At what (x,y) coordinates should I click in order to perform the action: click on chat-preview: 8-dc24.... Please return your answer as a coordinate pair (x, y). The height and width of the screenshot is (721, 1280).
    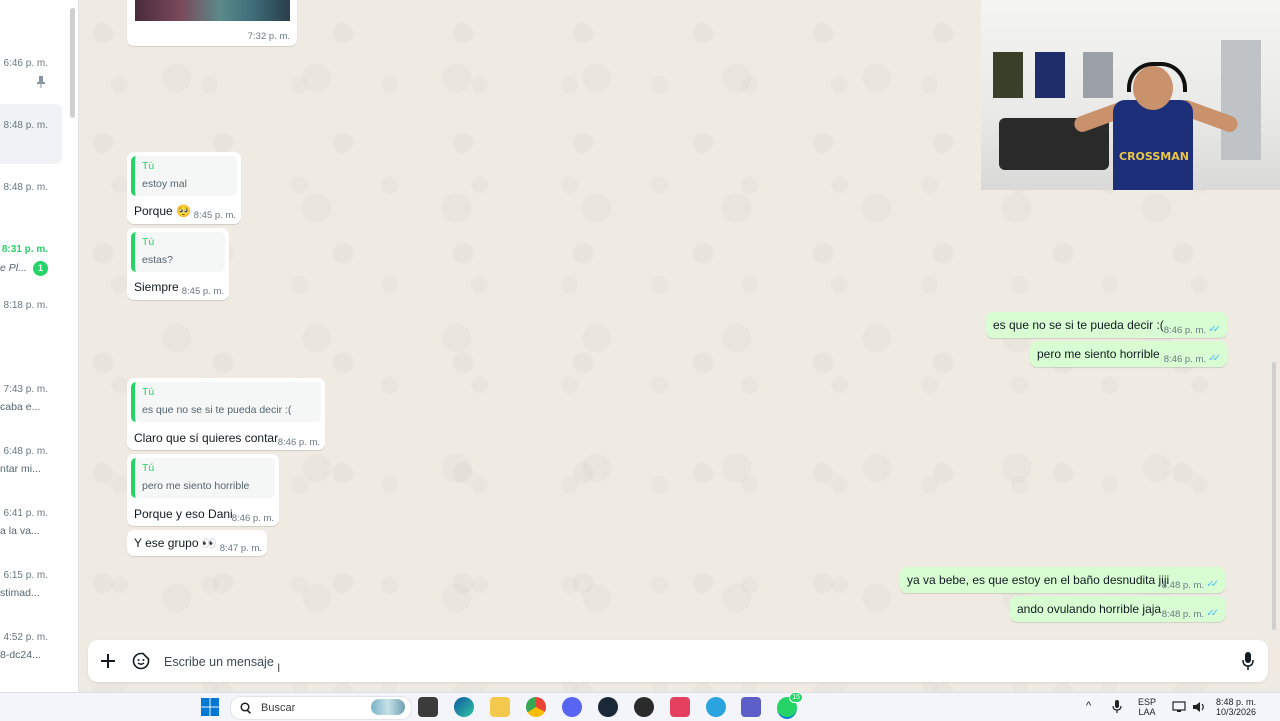
    Looking at the image, I should click on (20, 655).